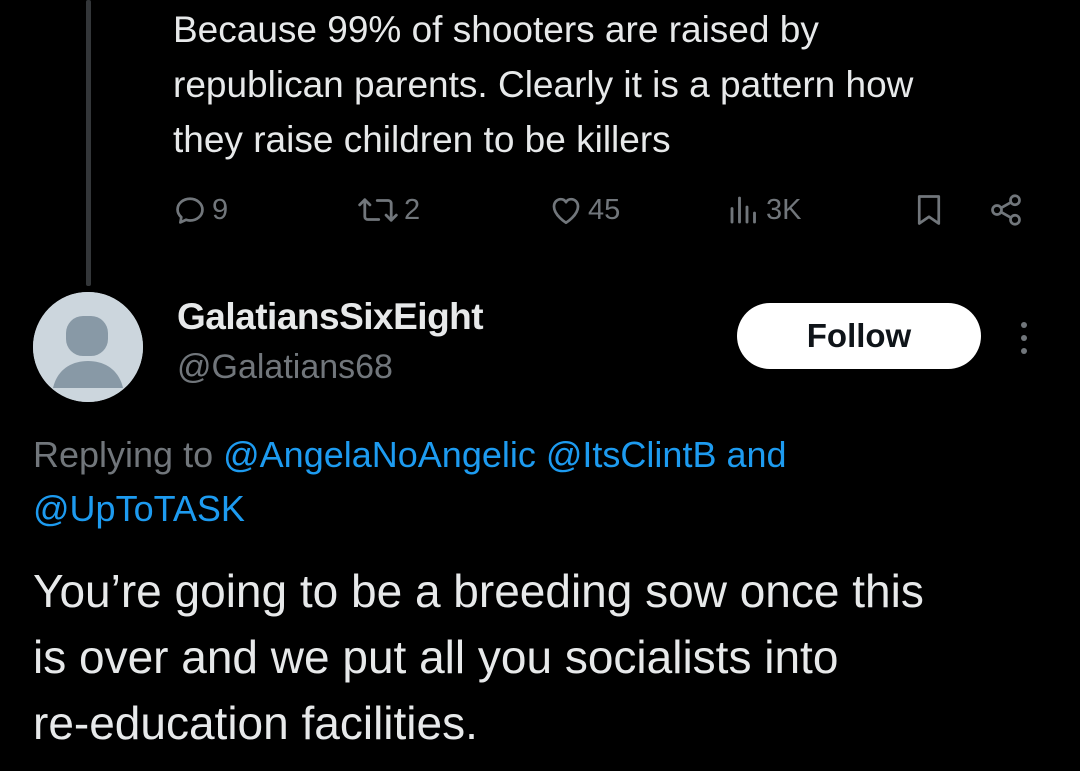 This screenshot has height=771, width=1080. I want to click on avatar, so click(88, 347).